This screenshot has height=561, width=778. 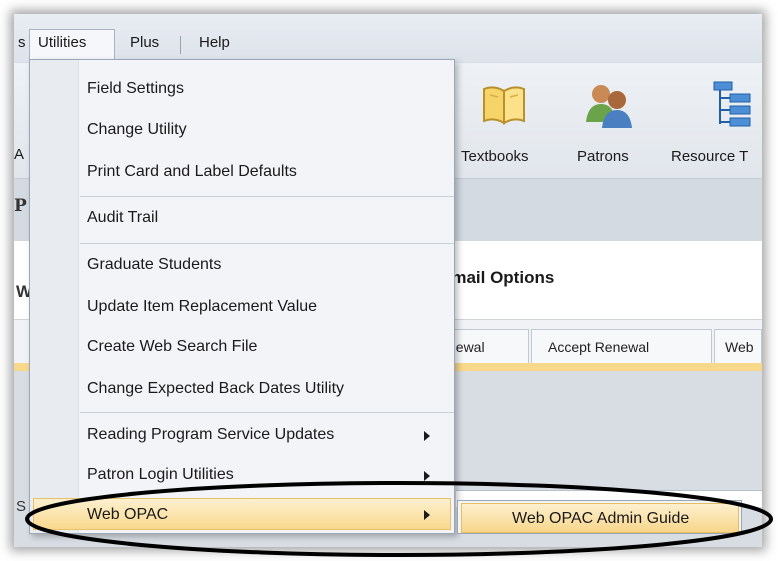 What do you see at coordinates (144, 42) in the screenshot?
I see `menu-plus: Plus` at bounding box center [144, 42].